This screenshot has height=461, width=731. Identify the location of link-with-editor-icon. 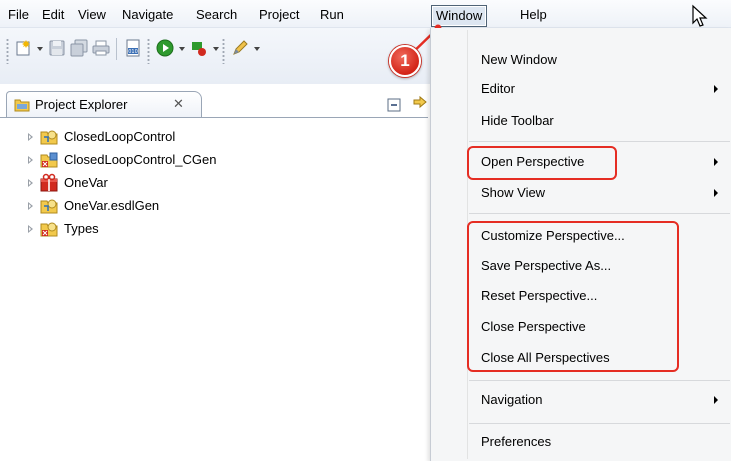
(420, 103).